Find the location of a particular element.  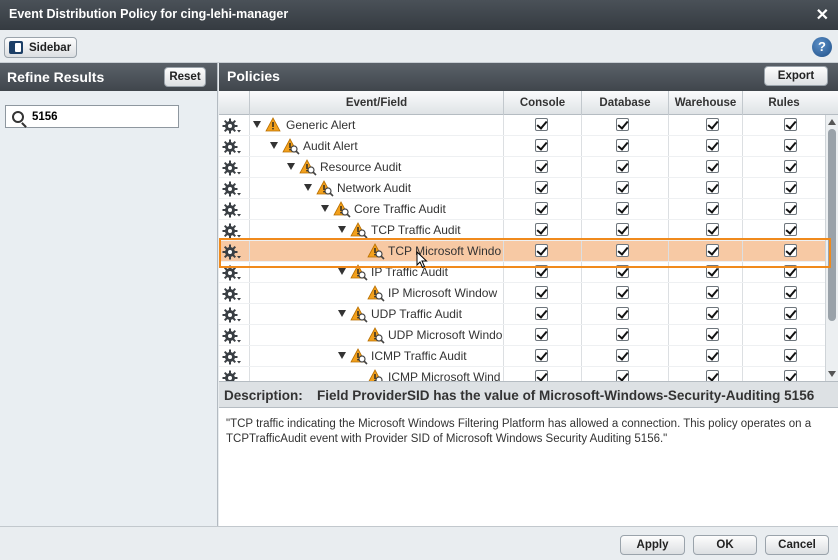

export-button: Export is located at coordinates (796, 76).